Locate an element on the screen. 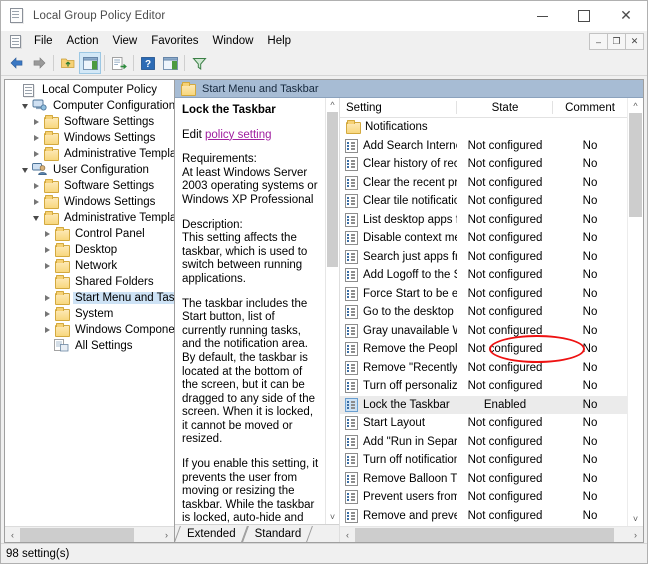 The height and width of the screenshot is (564, 648). result-pane-tab: Start Menu and Taskbar is located at coordinates (262, 88).